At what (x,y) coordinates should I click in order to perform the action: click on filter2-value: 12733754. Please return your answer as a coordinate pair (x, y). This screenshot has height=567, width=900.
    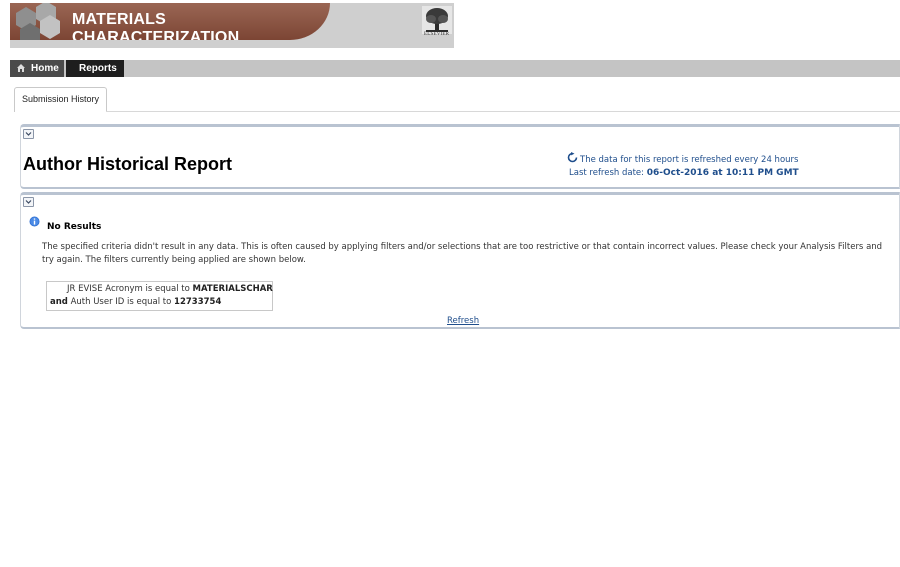
    Looking at the image, I should click on (198, 302).